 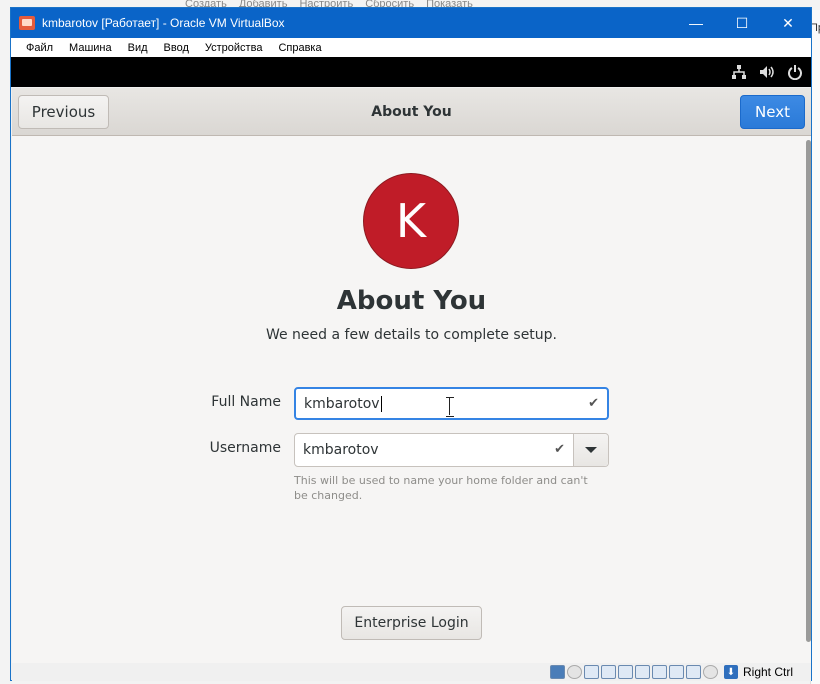 What do you see at coordinates (730, 672) in the screenshot?
I see `host-key-icon: ⬇` at bounding box center [730, 672].